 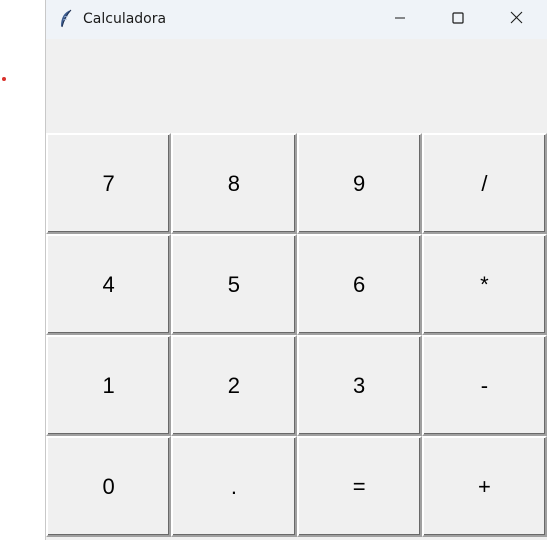 I want to click on maximize-icon, so click(x=458, y=20).